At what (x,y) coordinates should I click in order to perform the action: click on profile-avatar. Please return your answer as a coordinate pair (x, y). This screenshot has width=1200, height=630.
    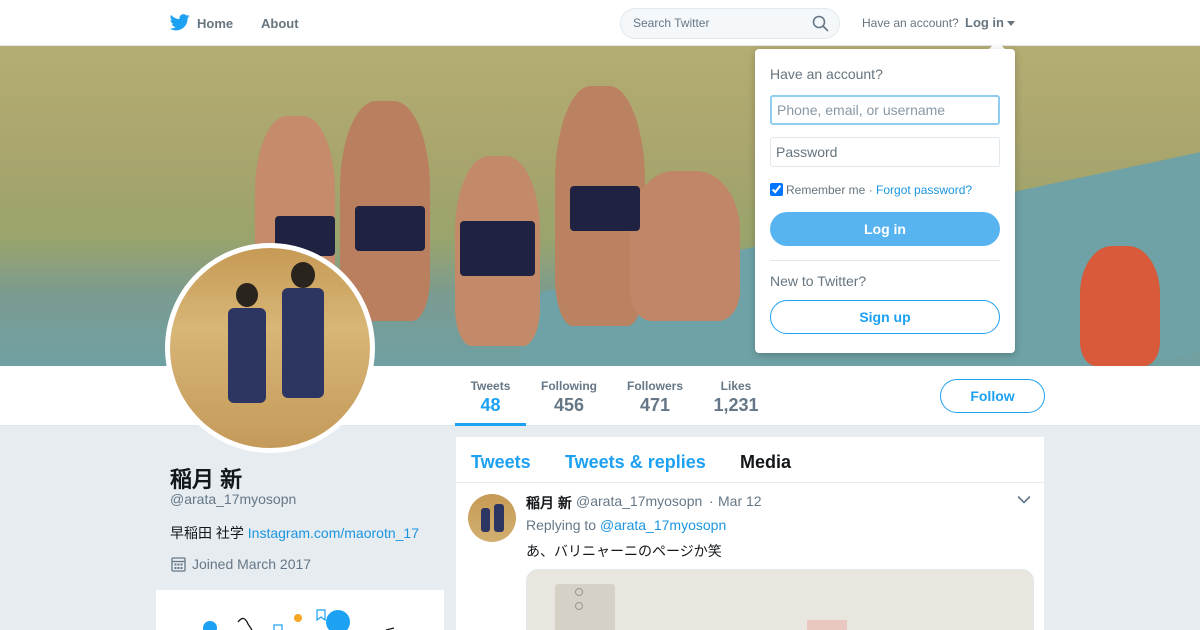
    Looking at the image, I should click on (270, 348).